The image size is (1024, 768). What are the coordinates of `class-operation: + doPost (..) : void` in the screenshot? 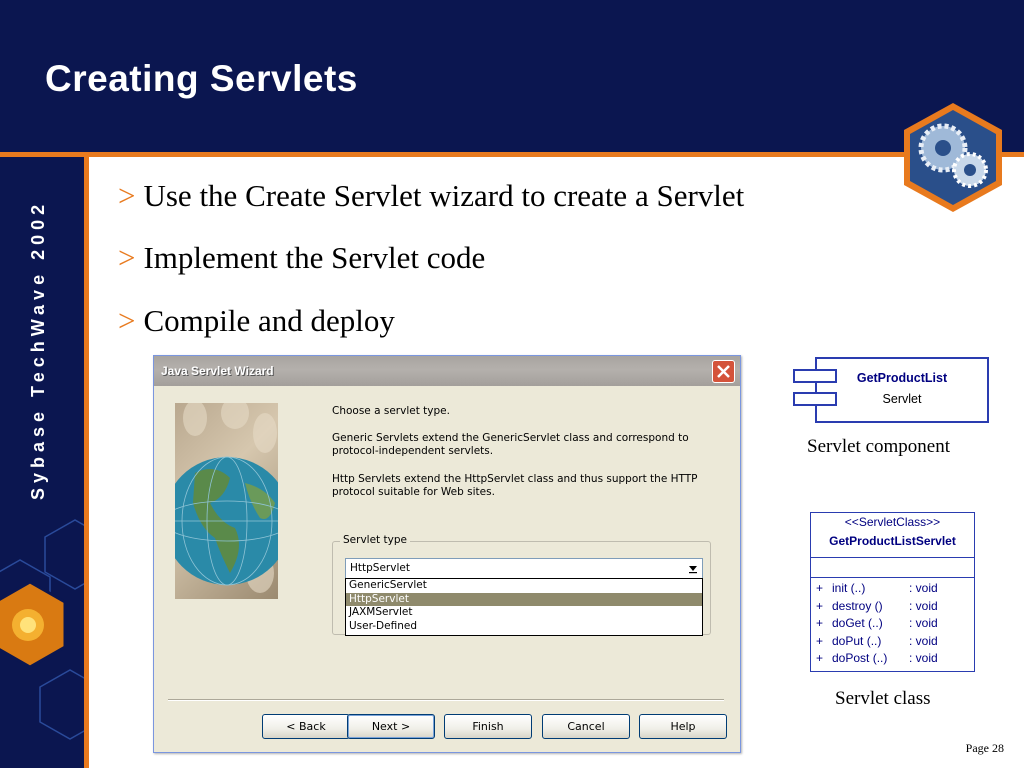 It's located at (877, 658).